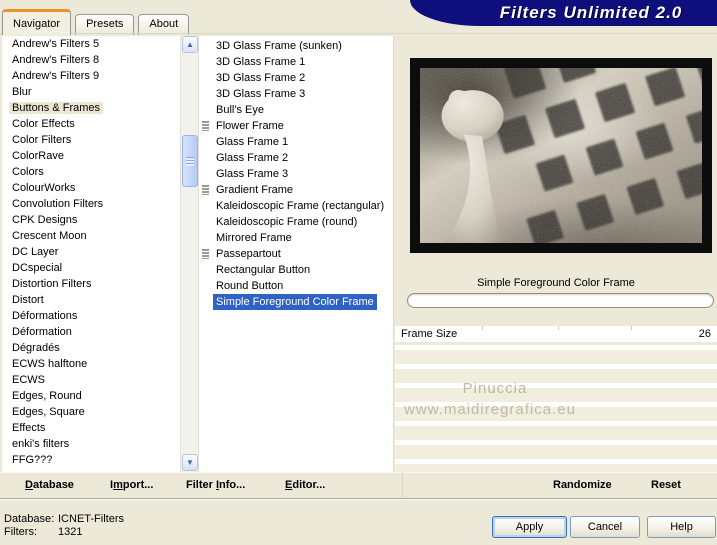 This screenshot has width=717, height=545. Describe the element at coordinates (91, 60) in the screenshot. I see `category-item: Andrew's Filters 8` at that location.